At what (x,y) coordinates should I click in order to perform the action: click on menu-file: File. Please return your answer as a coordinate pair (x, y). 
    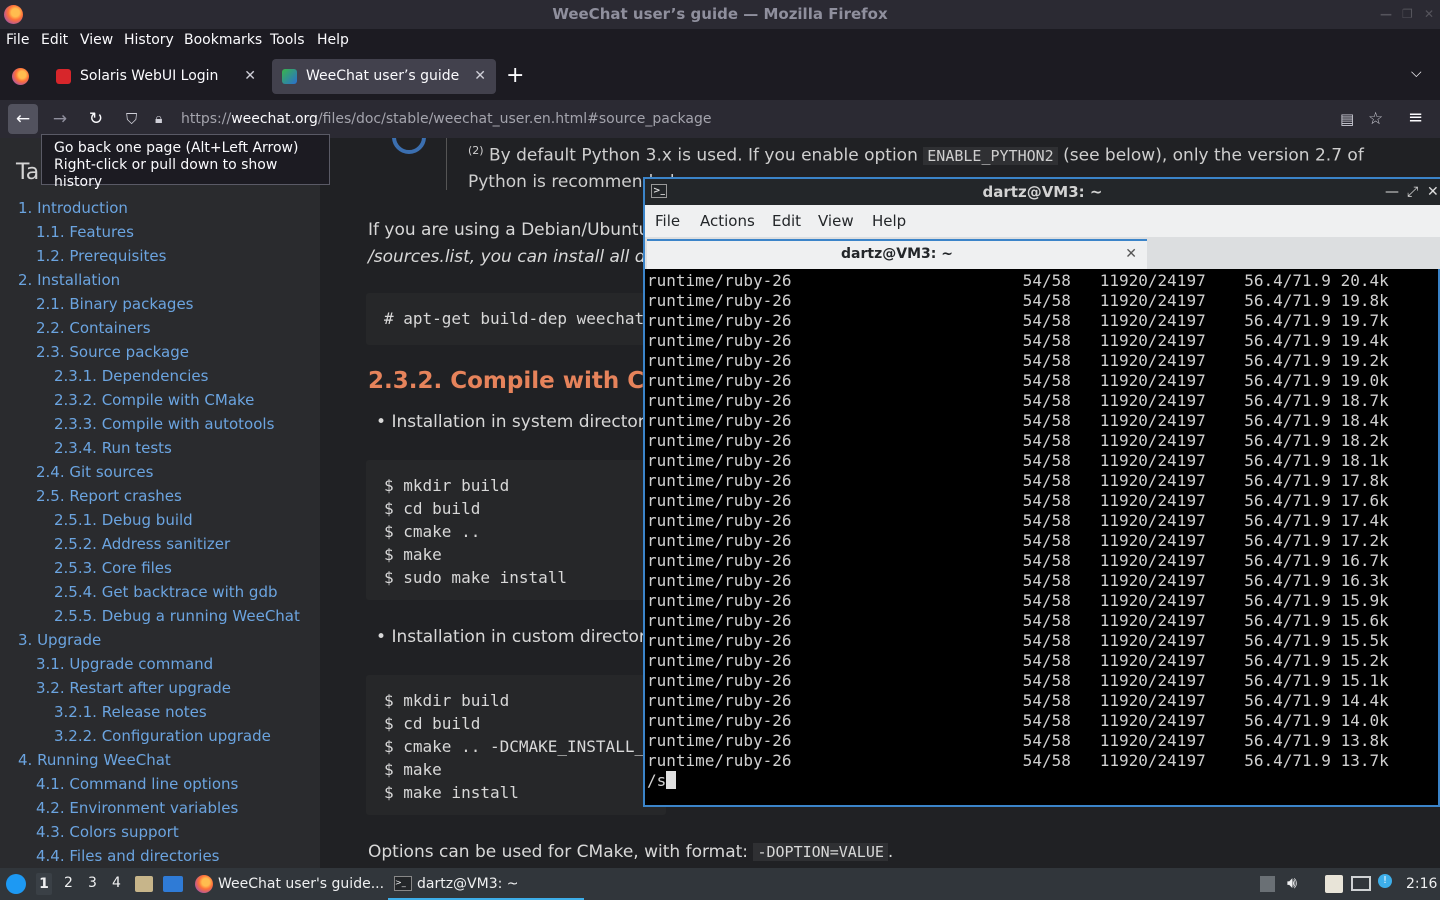
    Looking at the image, I should click on (17, 40).